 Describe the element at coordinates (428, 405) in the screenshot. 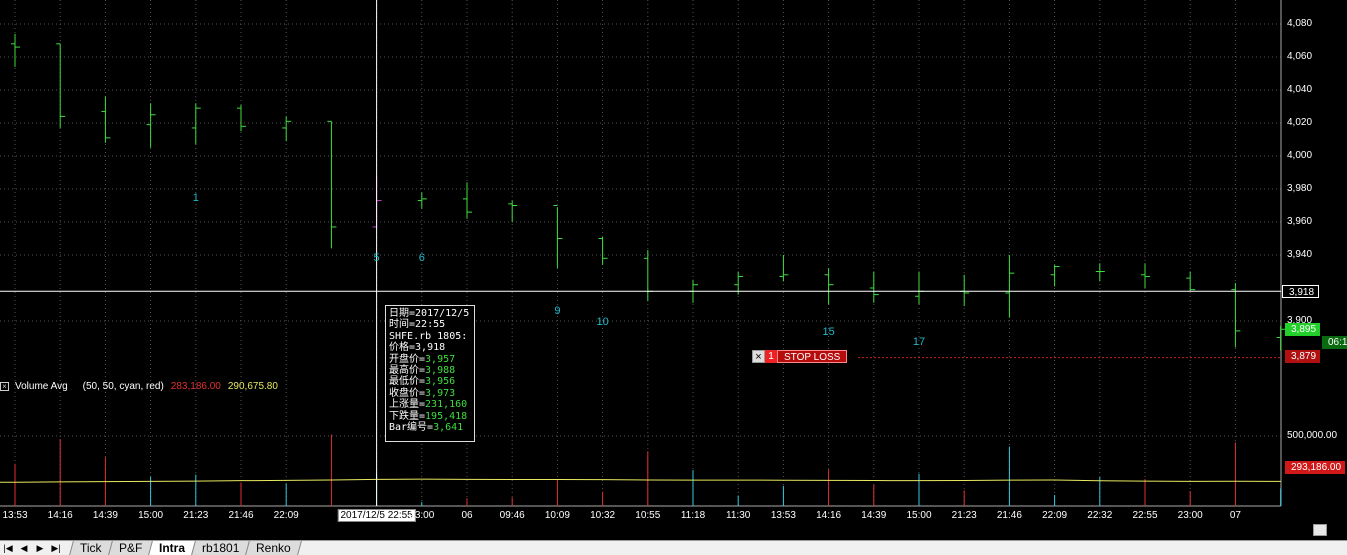

I see `tooltip-row: 上涨量=231,160` at that location.